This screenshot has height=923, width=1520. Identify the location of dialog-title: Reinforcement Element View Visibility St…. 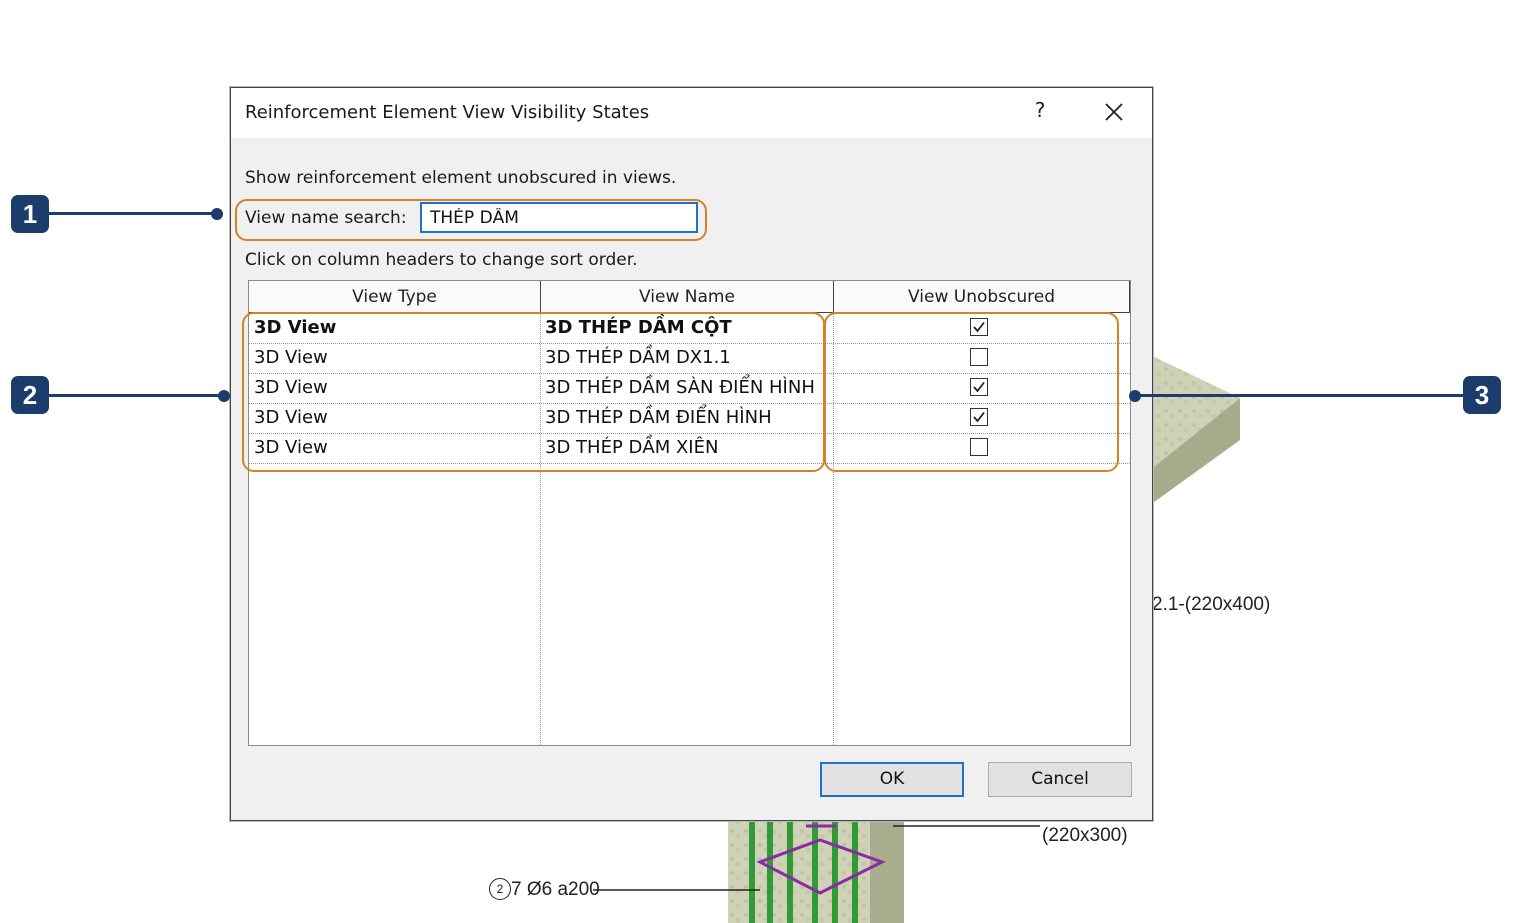
(447, 112).